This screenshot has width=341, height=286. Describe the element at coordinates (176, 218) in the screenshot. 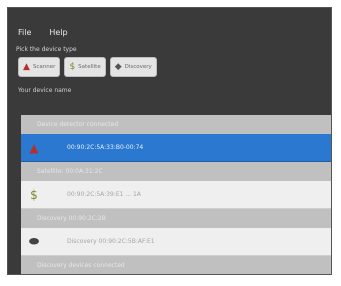

I see `group-header: Discovery 00:90:2C:2B` at that location.